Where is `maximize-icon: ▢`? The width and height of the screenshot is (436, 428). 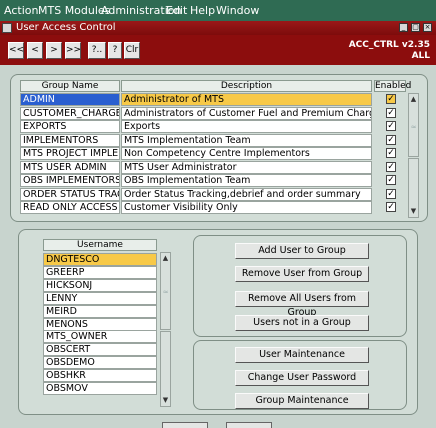
maximize-icon: ▢ is located at coordinates (415, 27).